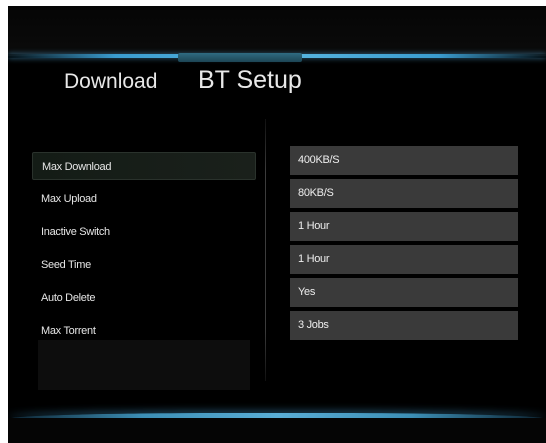 The width and height of the screenshot is (546, 443). I want to click on footer-band, so click(277, 430).